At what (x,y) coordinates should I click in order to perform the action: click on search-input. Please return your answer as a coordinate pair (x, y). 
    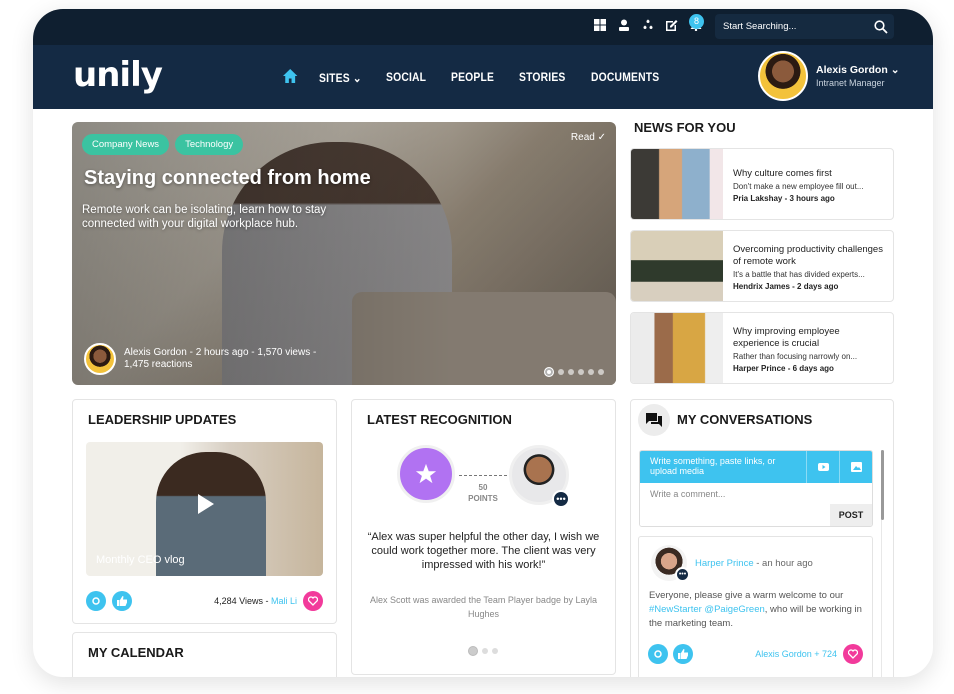
    Looking at the image, I should click on (793, 26).